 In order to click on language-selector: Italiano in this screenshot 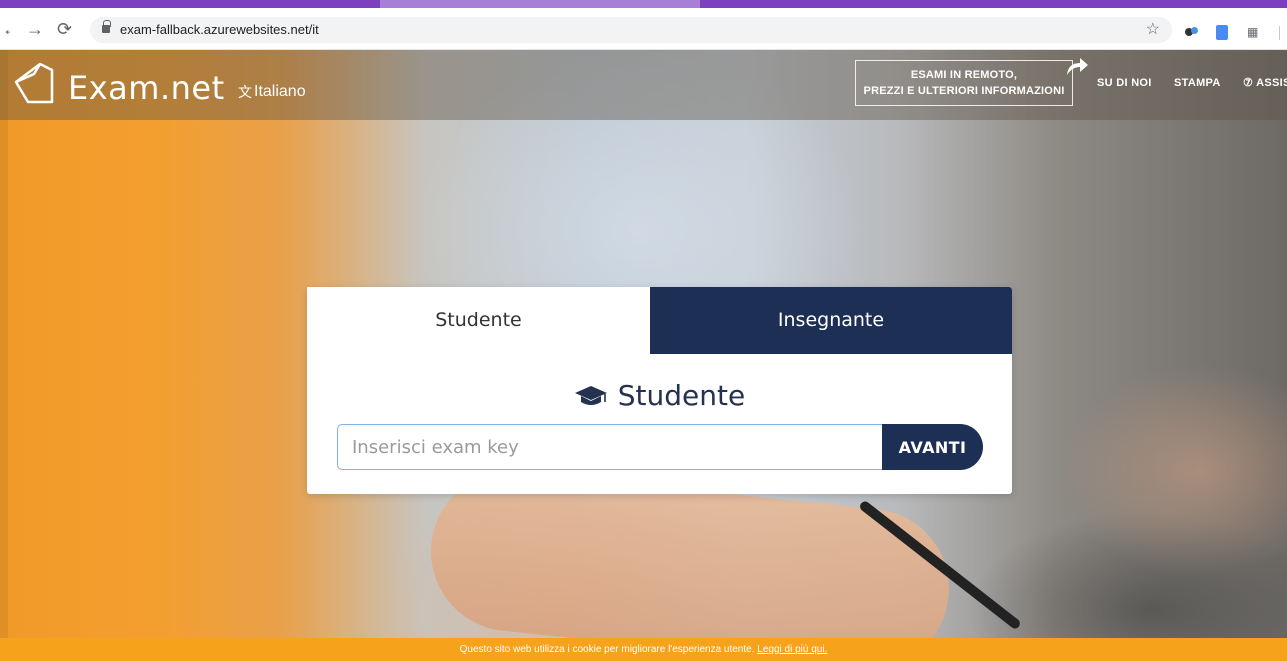, I will do `click(280, 92)`.